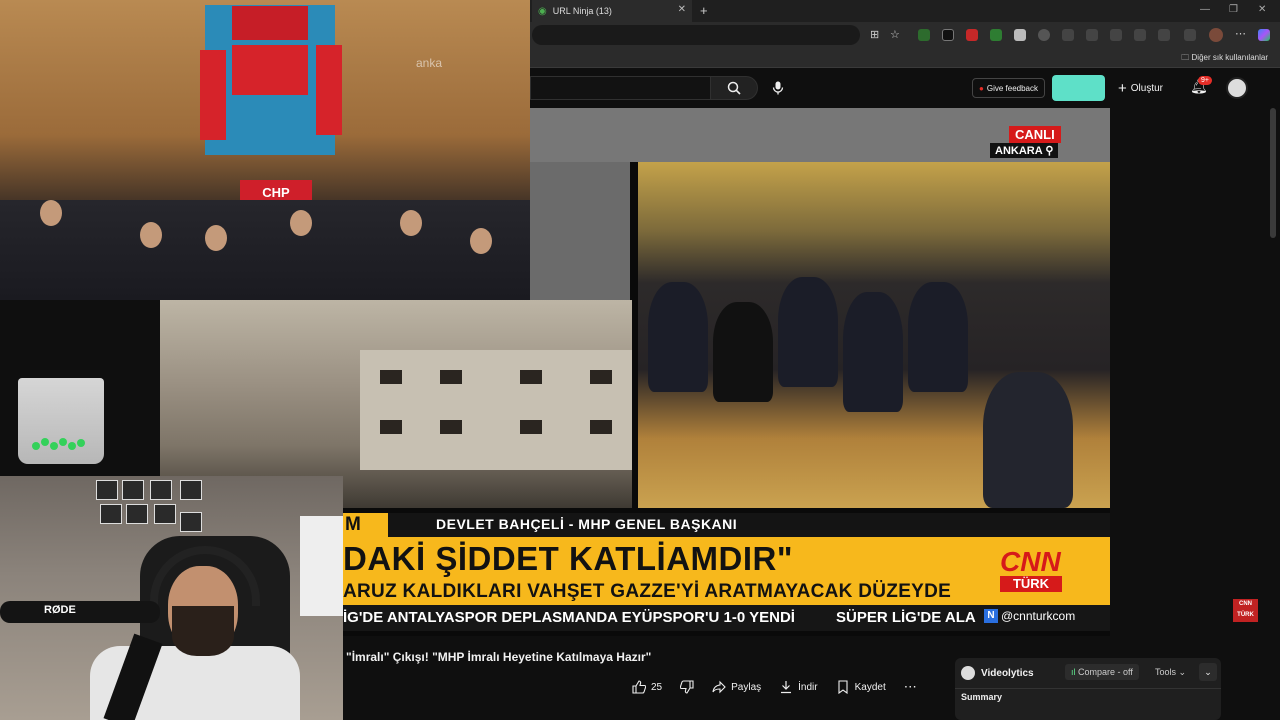 This screenshot has height=720, width=1280. Describe the element at coordinates (719, 687) in the screenshot. I see `share-icon` at that location.